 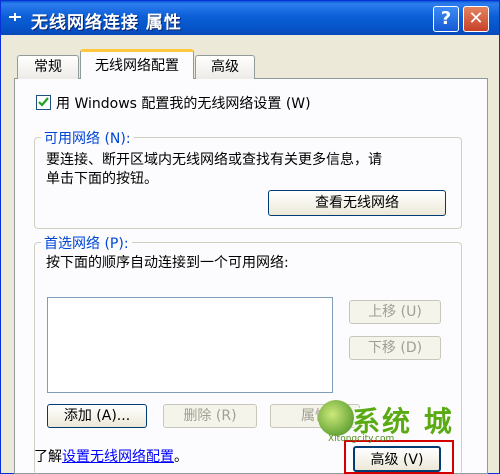 I want to click on close-button: ✕, so click(x=476, y=19).